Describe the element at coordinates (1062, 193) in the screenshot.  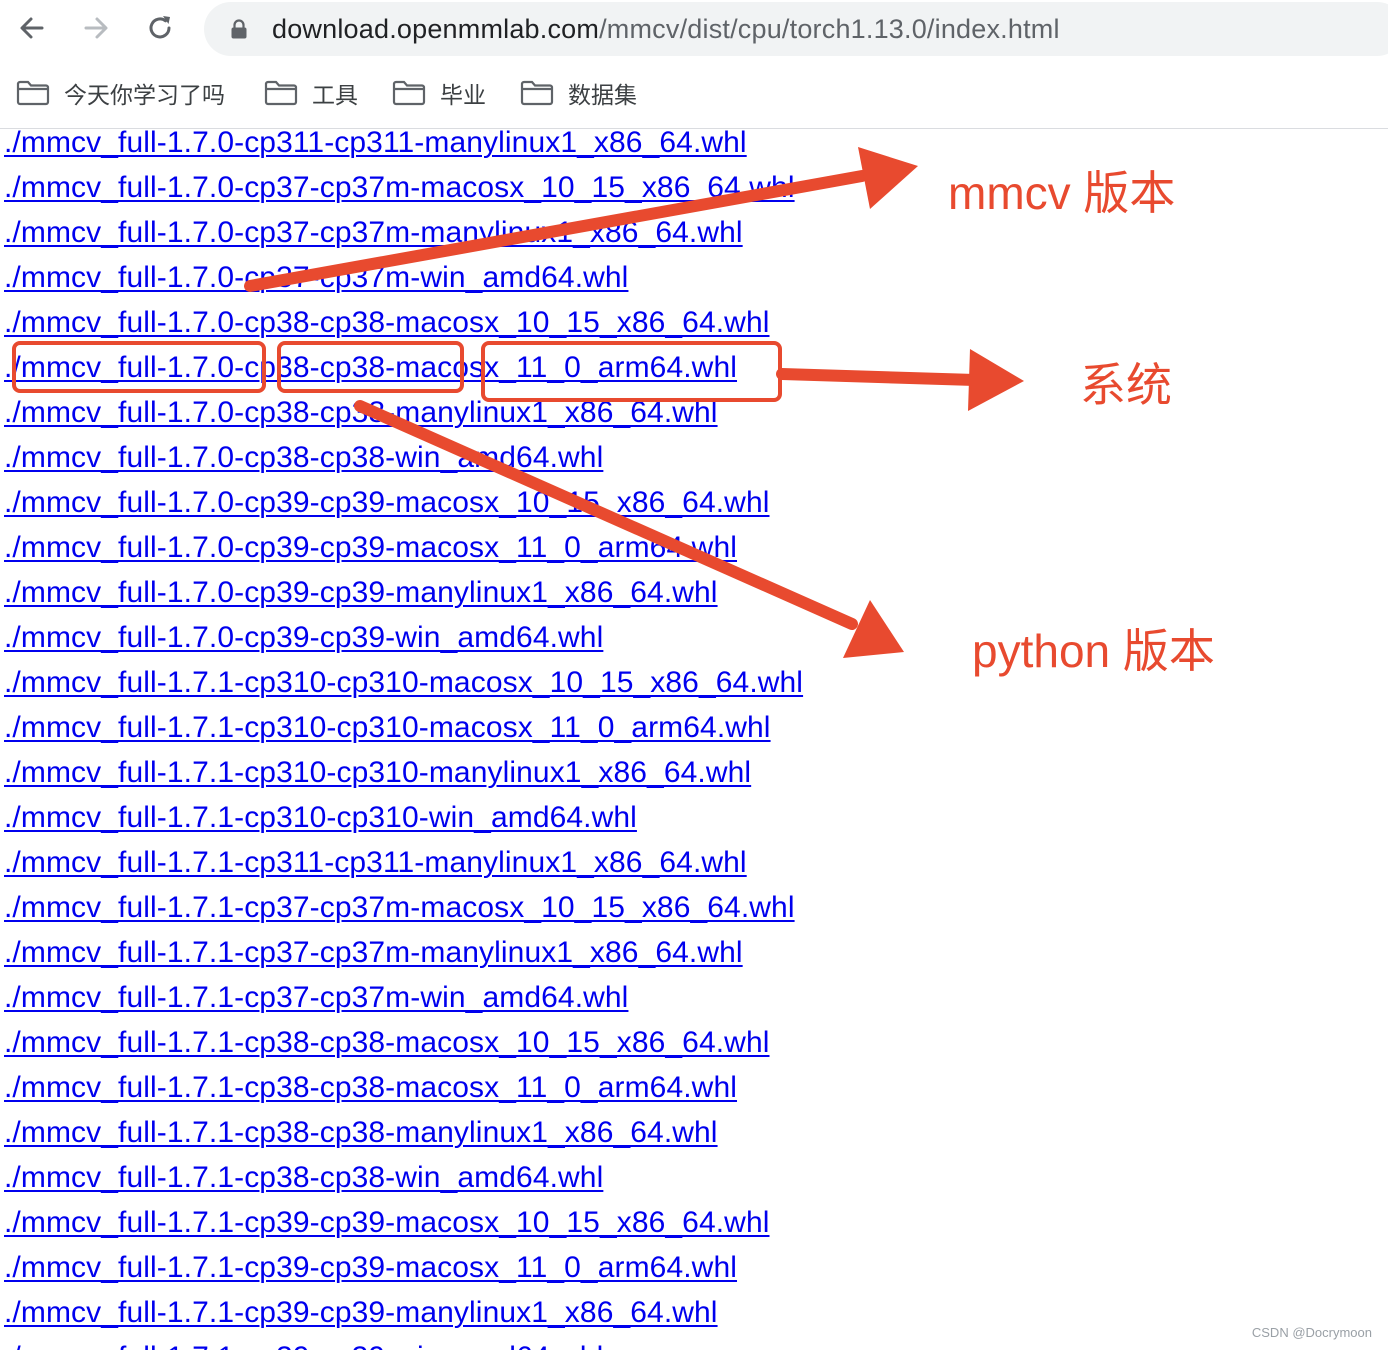
I see `annotation-mmcv-version: mmcv 版本` at that location.